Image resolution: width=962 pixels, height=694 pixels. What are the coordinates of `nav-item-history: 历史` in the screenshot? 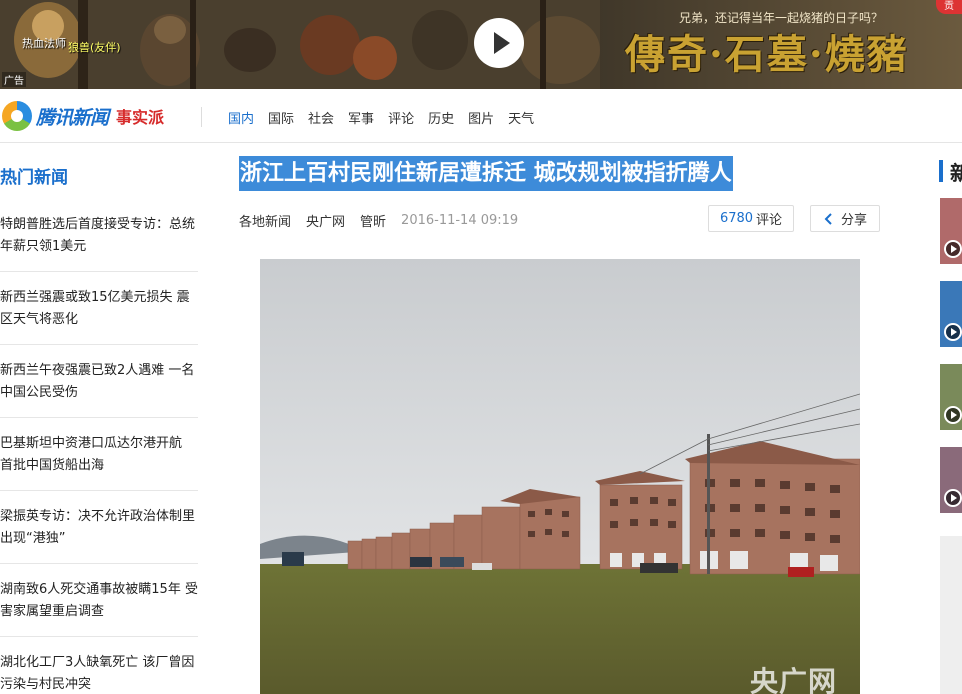 It's located at (441, 117).